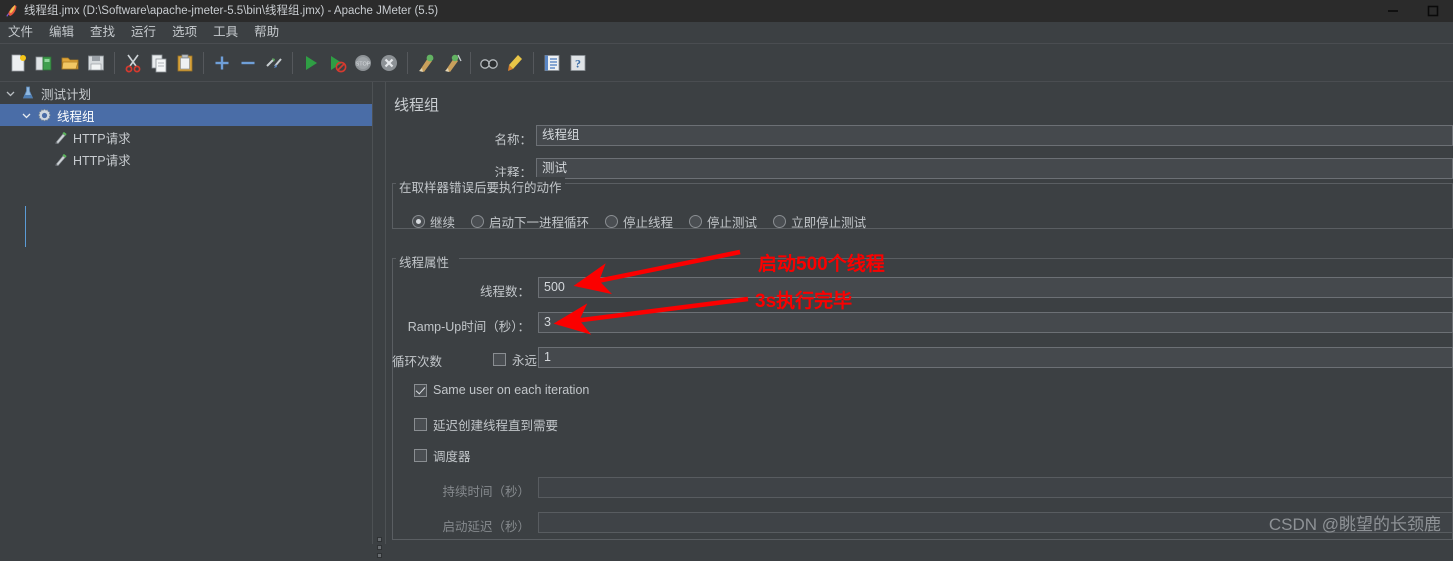  Describe the element at coordinates (995, 487) in the screenshot. I see `duration-input` at that location.